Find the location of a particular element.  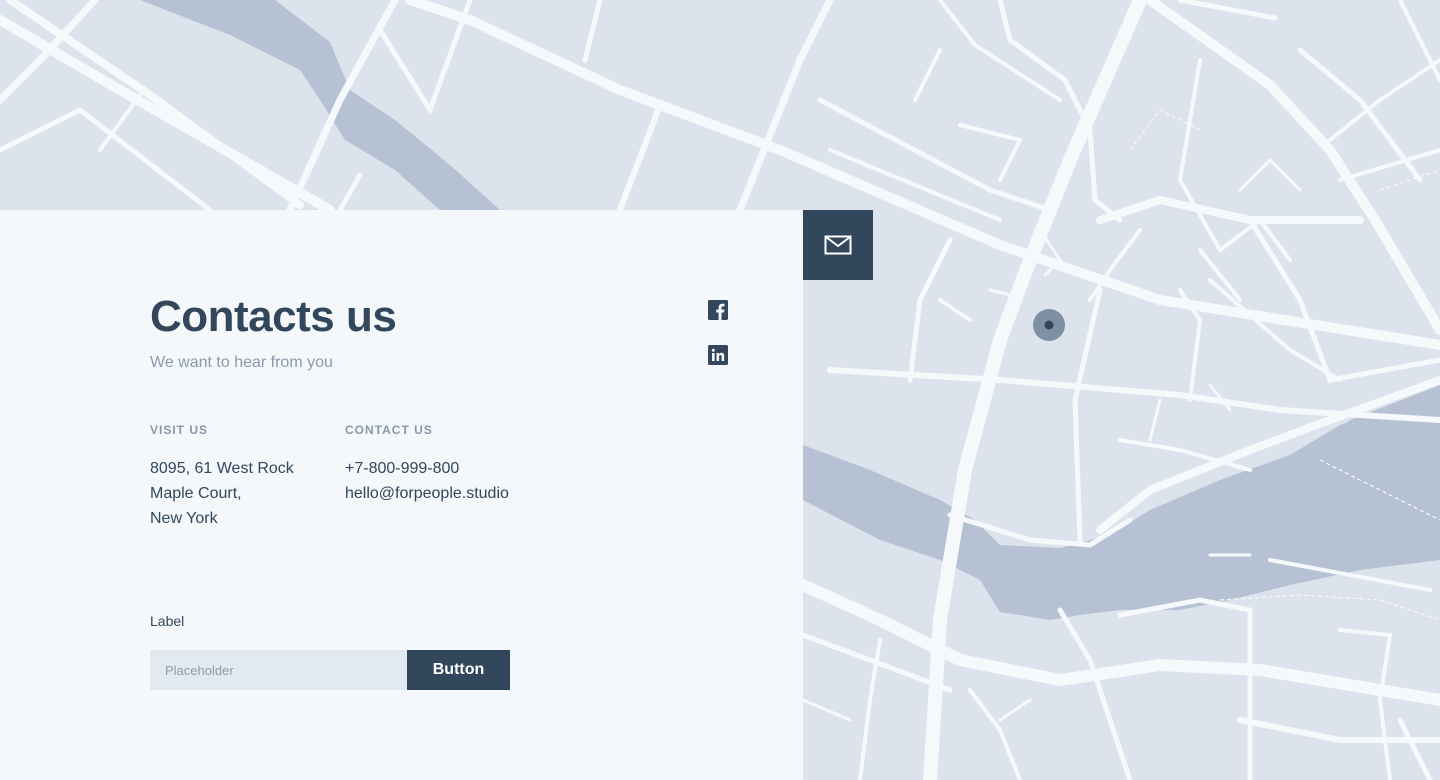

page-subtitle: We want to hear from you is located at coordinates (241, 362).